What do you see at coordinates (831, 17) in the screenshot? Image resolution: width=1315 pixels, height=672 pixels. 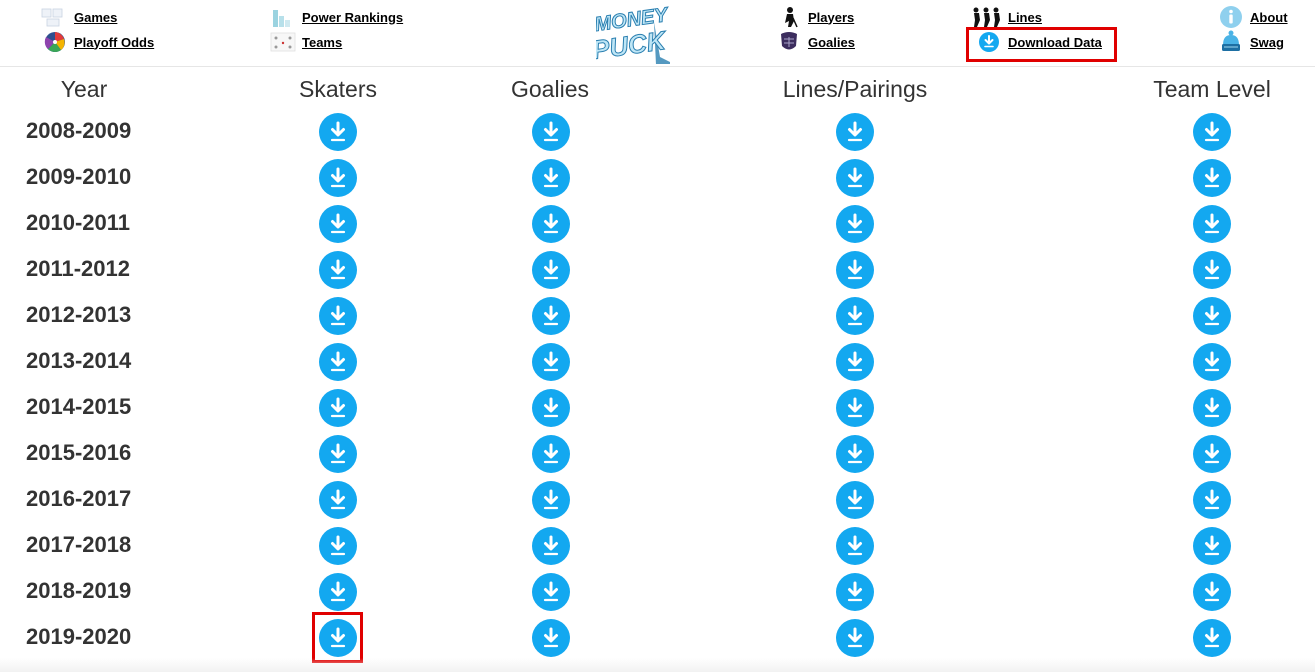 I see `nav-players-label: Players` at bounding box center [831, 17].